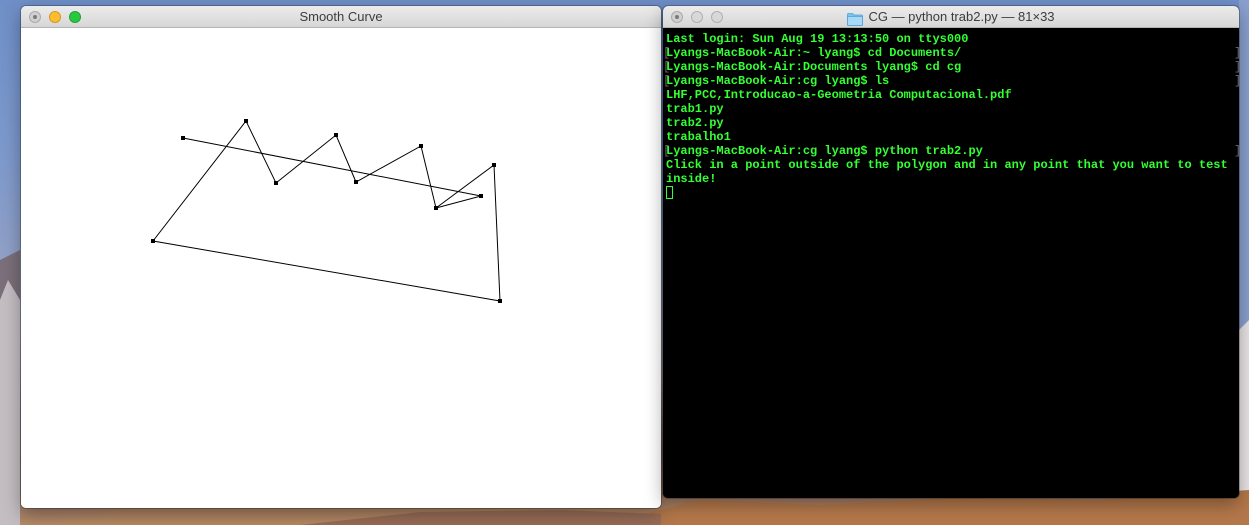 Image resolution: width=1249 pixels, height=525 pixels. I want to click on window-title: CG — python trab2.py — 81×33, so click(951, 17).